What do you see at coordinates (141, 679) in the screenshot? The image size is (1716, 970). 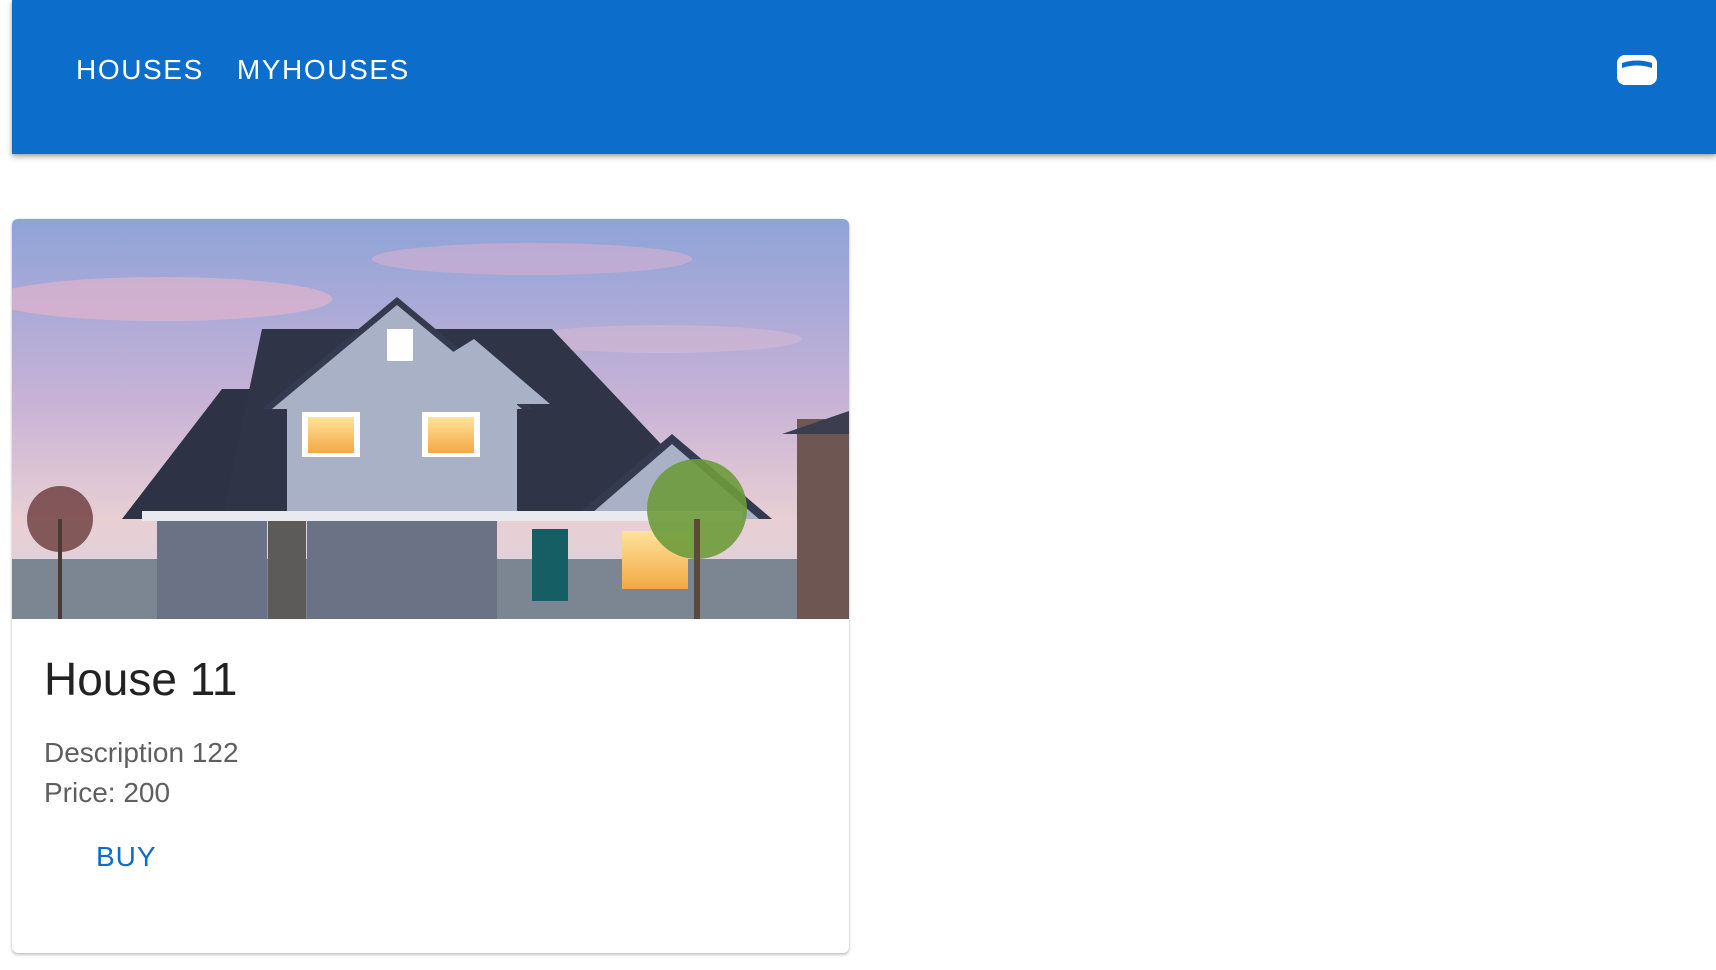 I see `house-title: House 11` at bounding box center [141, 679].